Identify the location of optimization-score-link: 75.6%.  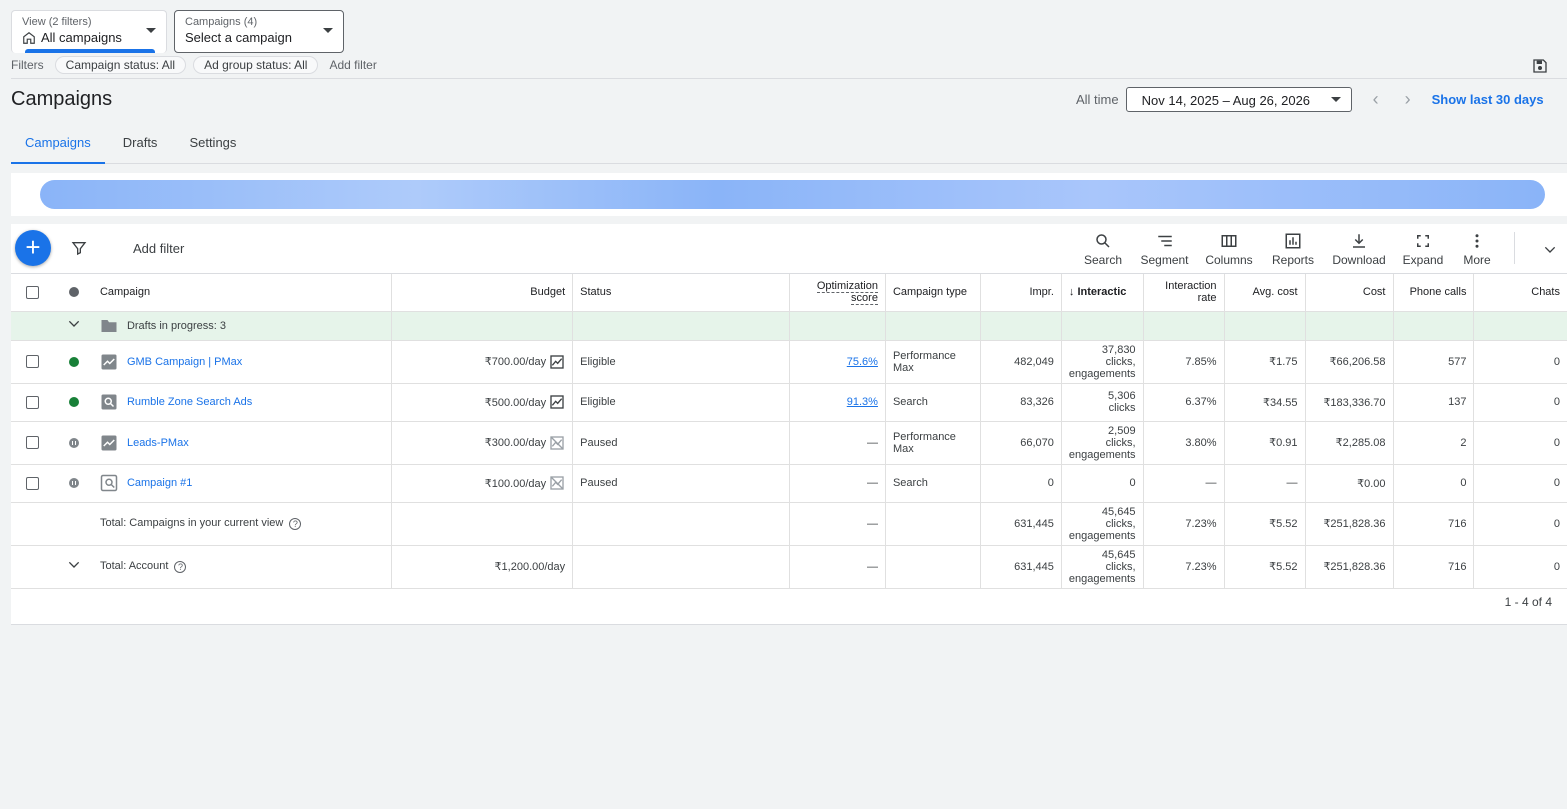
(862, 362).